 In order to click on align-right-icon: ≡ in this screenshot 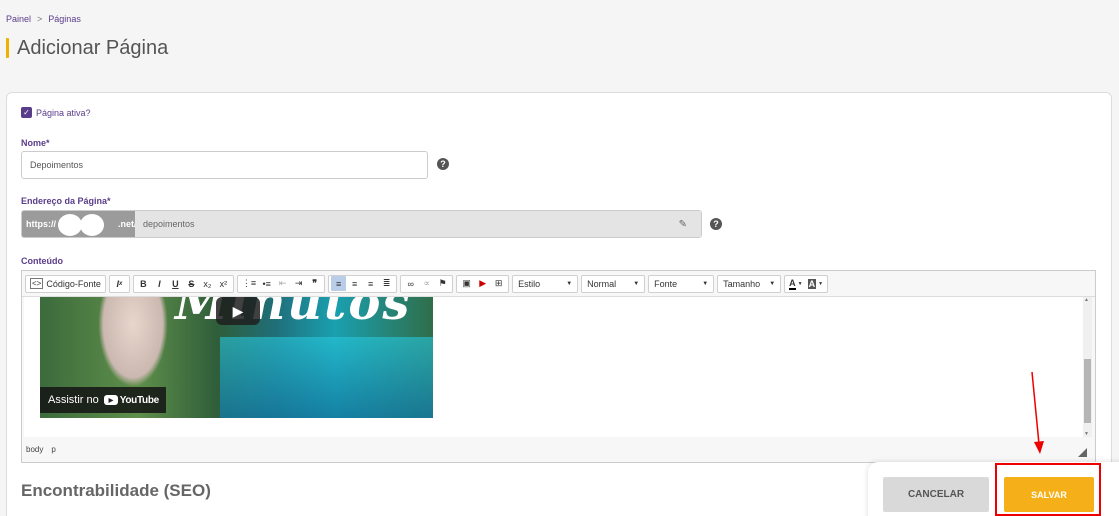, I will do `click(370, 283)`.